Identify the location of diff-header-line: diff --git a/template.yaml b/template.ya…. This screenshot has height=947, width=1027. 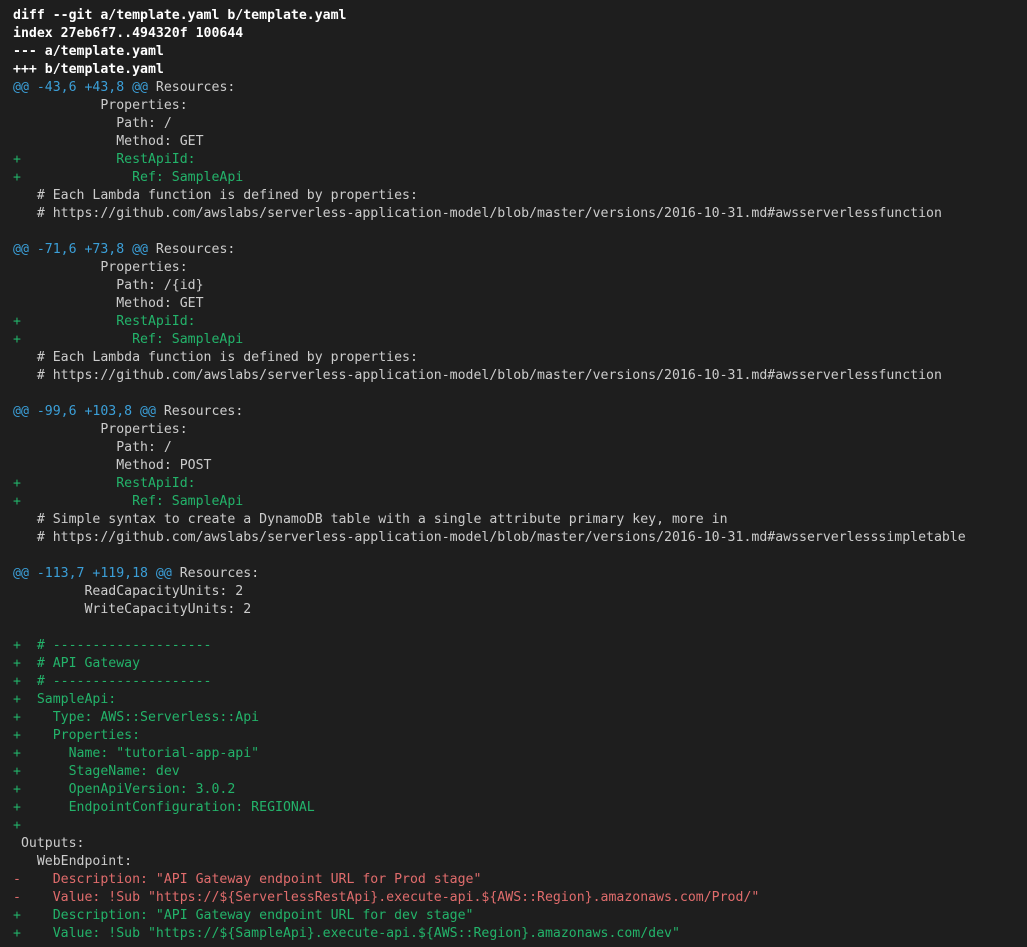
(180, 15).